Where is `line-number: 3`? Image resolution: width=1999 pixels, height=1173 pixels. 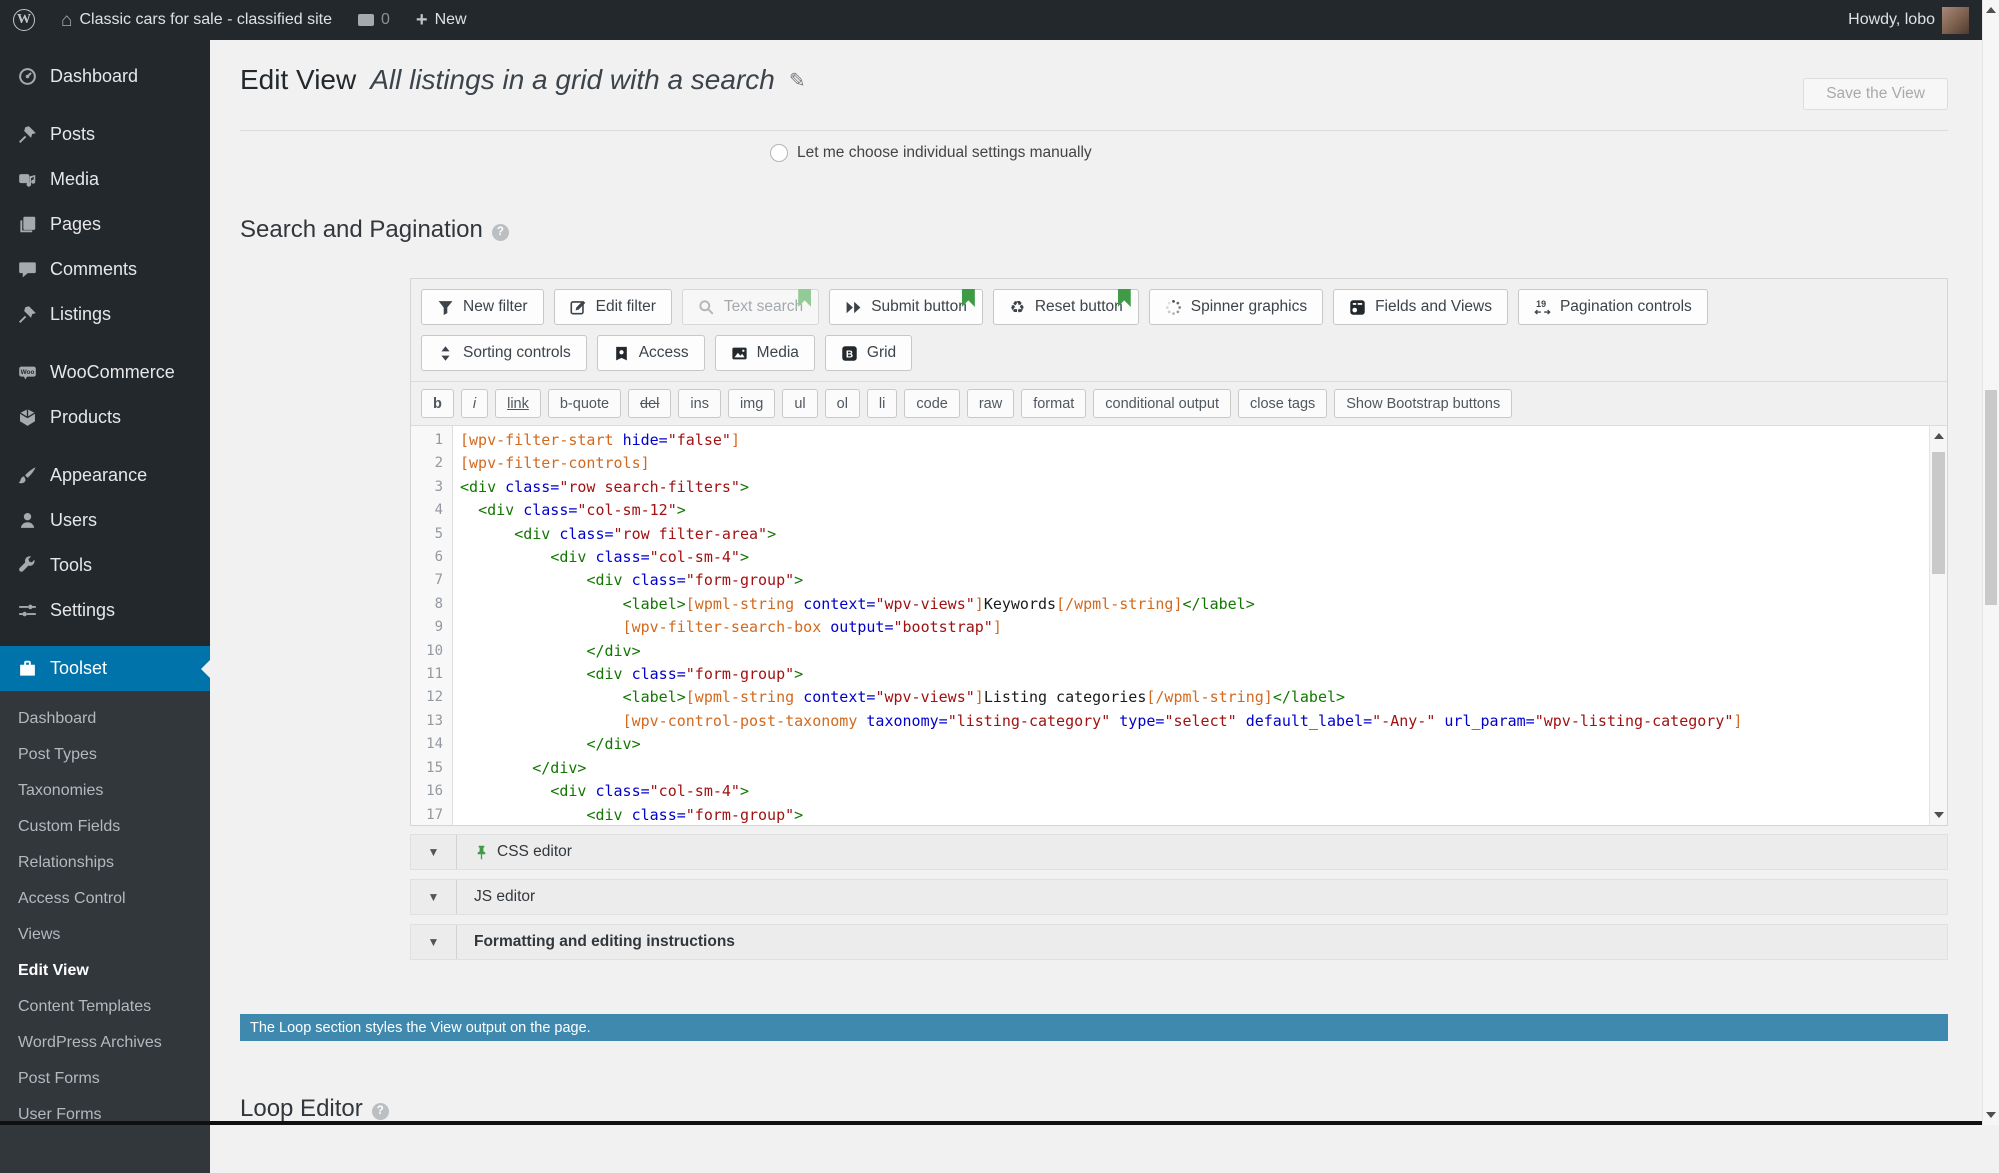 line-number: 3 is located at coordinates (427, 487).